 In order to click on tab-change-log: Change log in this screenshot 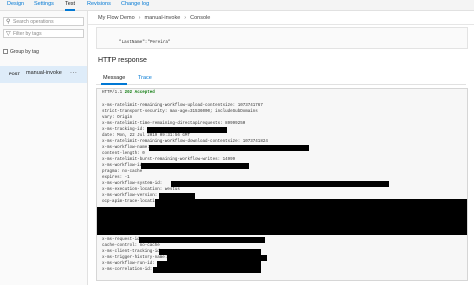, I will do `click(135, 5)`.